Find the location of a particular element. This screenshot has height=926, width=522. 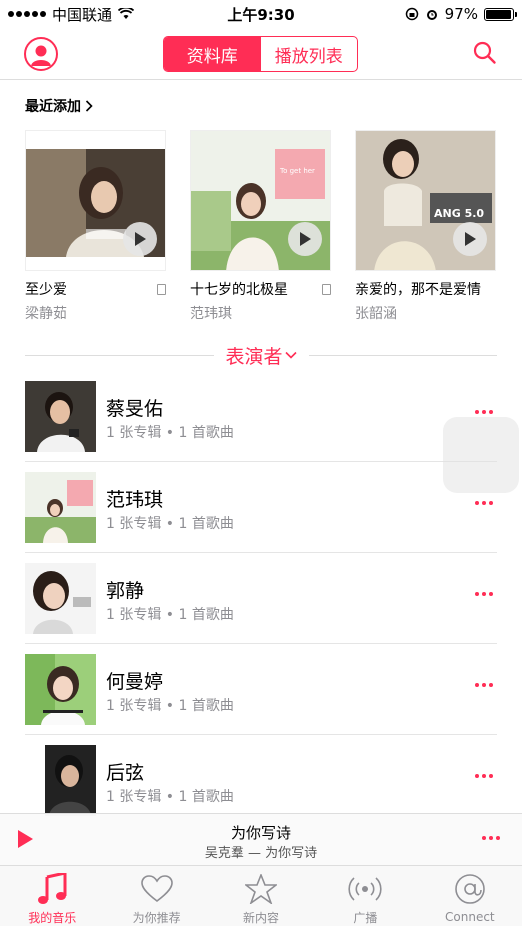

rotation-lock-icon is located at coordinates (411, 14).